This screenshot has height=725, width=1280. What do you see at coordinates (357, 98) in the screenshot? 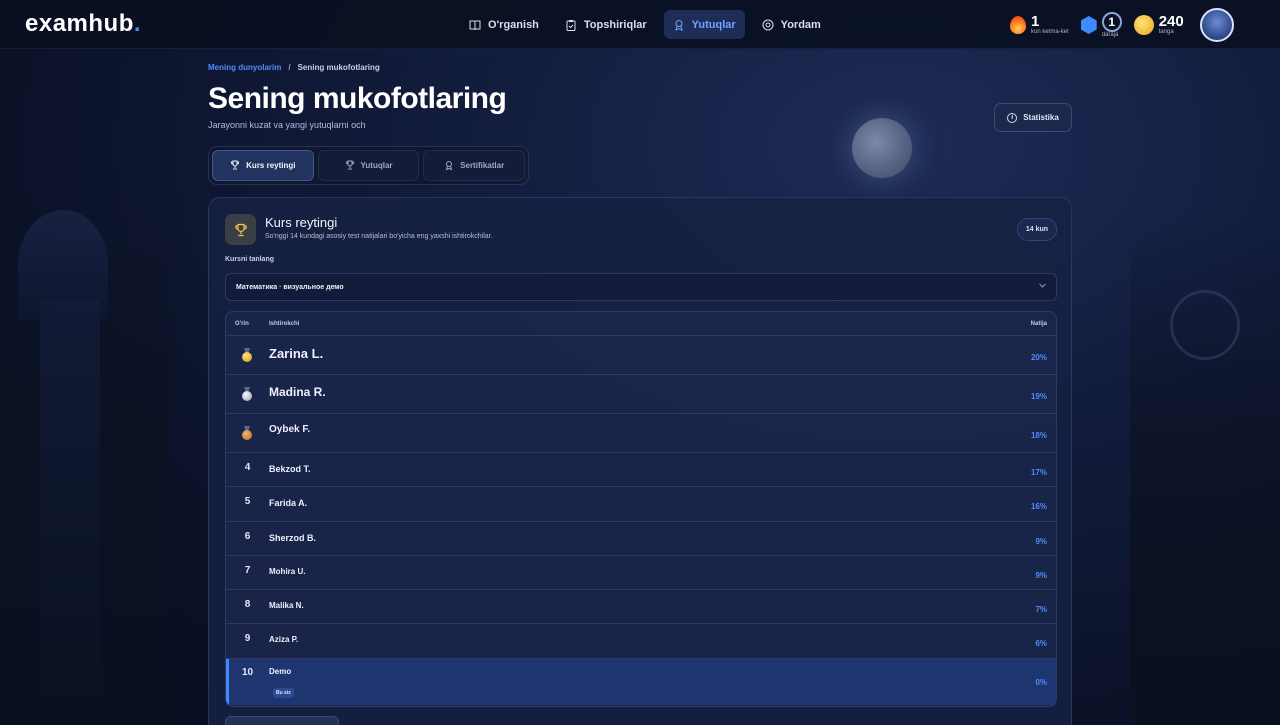
I see `page-title: Sening mukofotlaring` at bounding box center [357, 98].